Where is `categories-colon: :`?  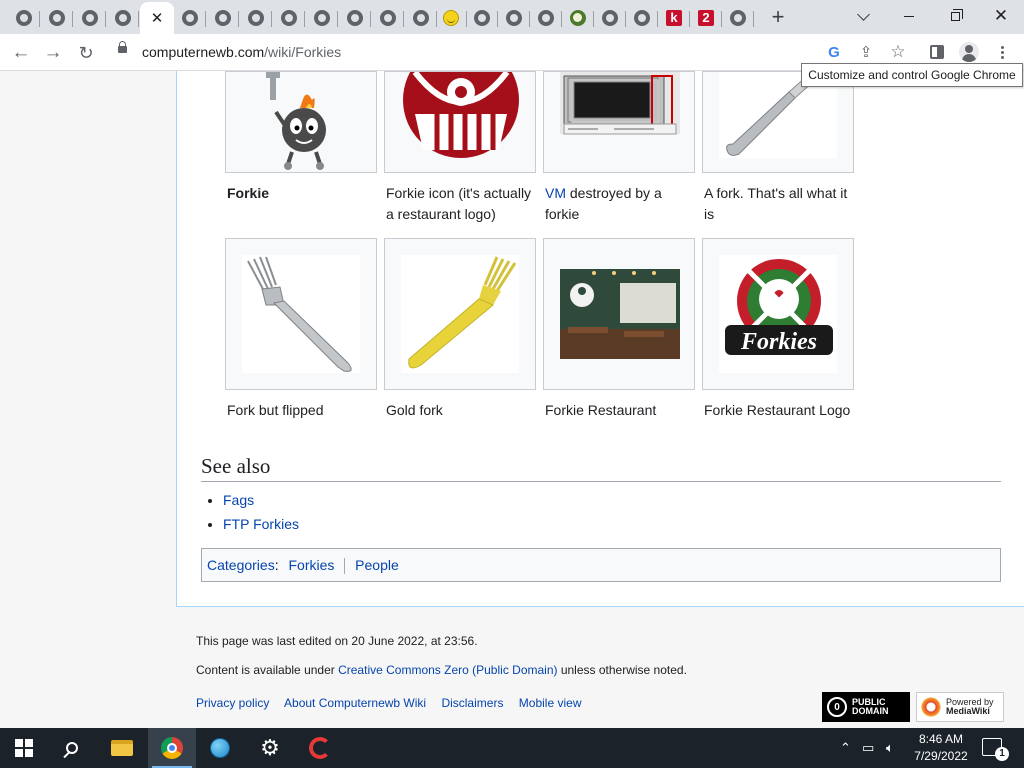
categories-colon: : is located at coordinates (276, 565).